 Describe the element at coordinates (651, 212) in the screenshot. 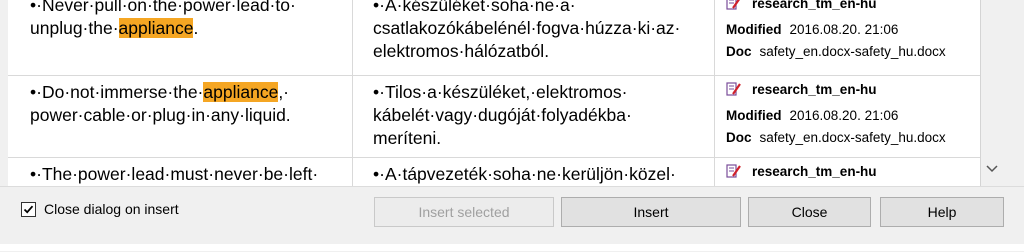

I see `insert-button: Insert` at that location.